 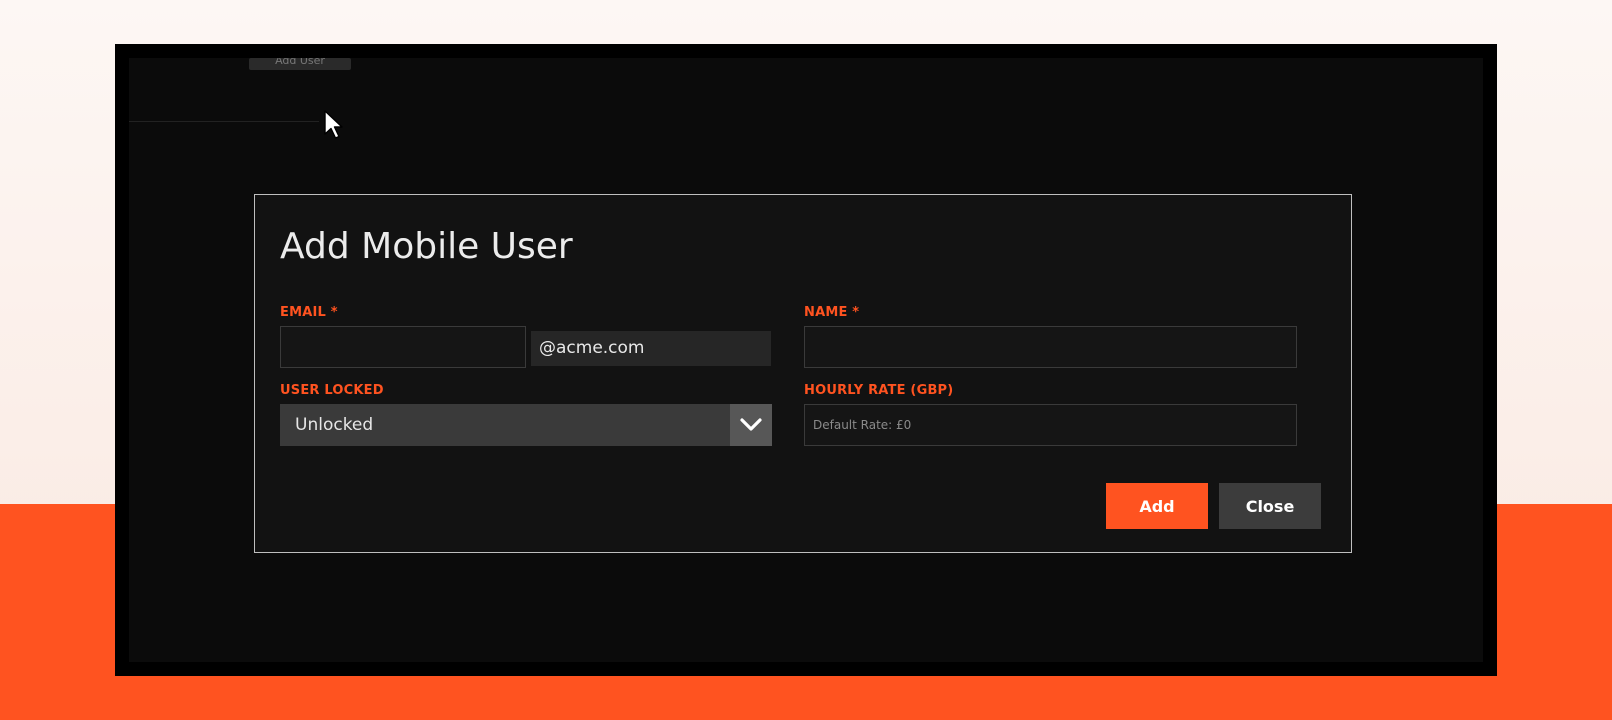 I want to click on background-divider, so click(x=224, y=121).